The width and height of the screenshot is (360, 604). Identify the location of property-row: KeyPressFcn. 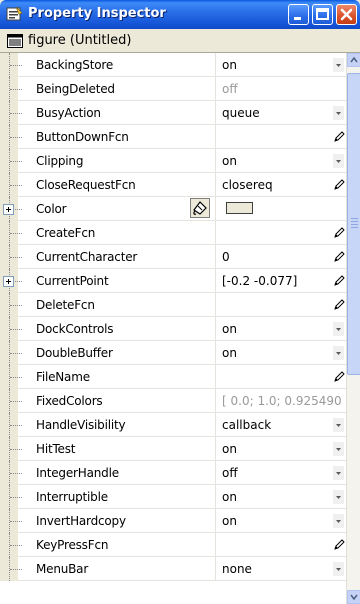
(173, 545).